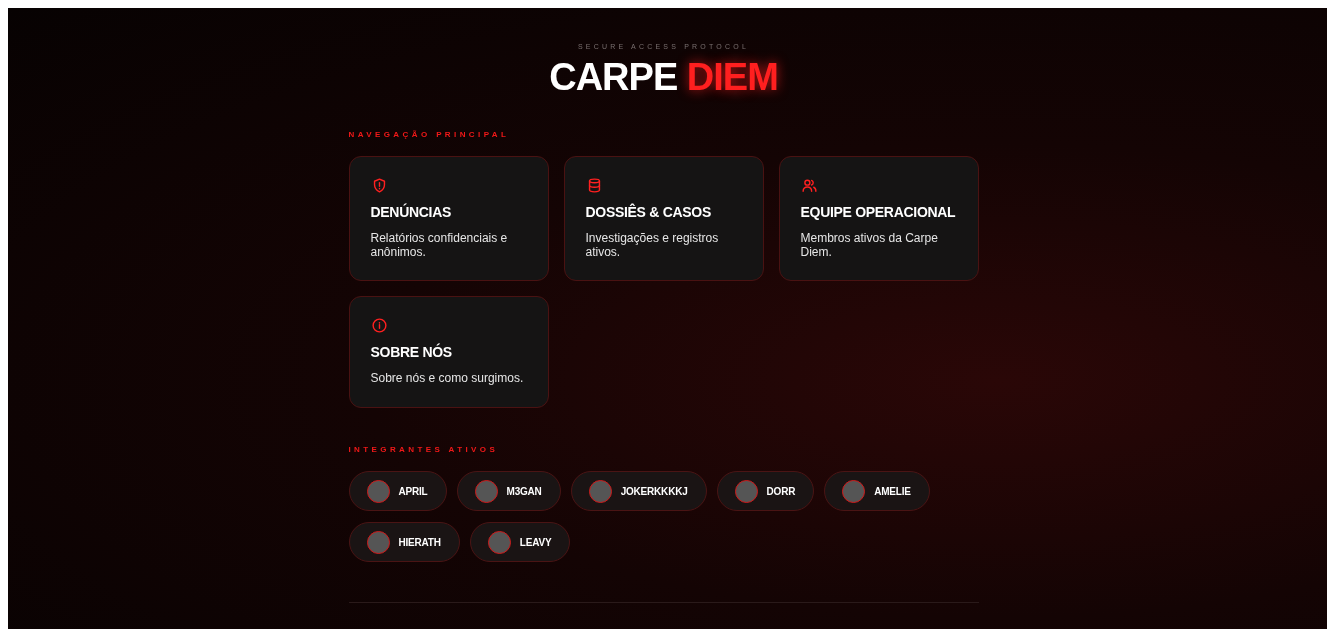 This screenshot has width=1327, height=629. What do you see at coordinates (424, 449) in the screenshot?
I see `section-heading: INTEGRANTES ATIVOS` at bounding box center [424, 449].